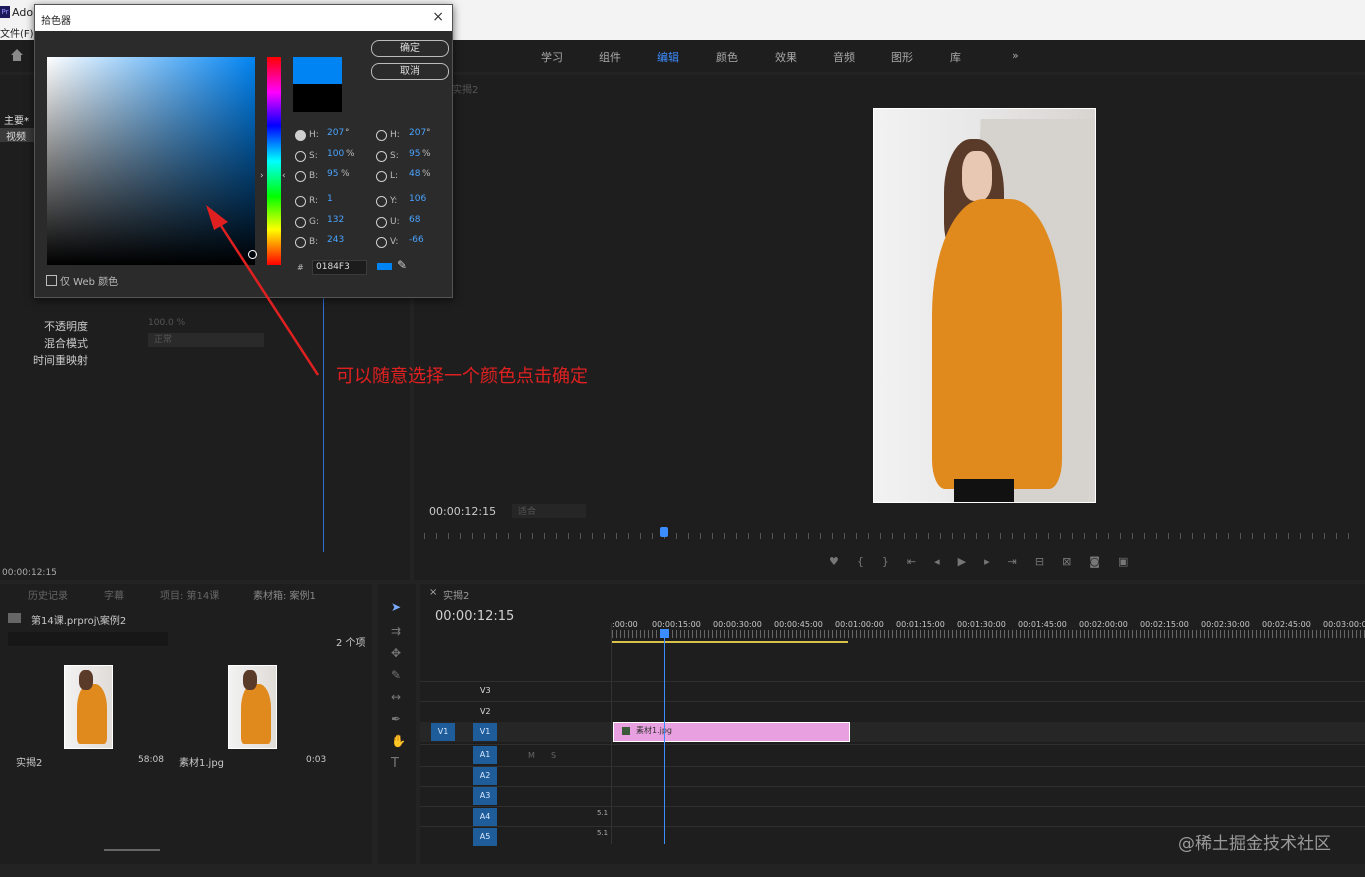 The image size is (1365, 877). Describe the element at coordinates (48, 594) in the screenshot. I see `tab-history: 历史记录` at that location.